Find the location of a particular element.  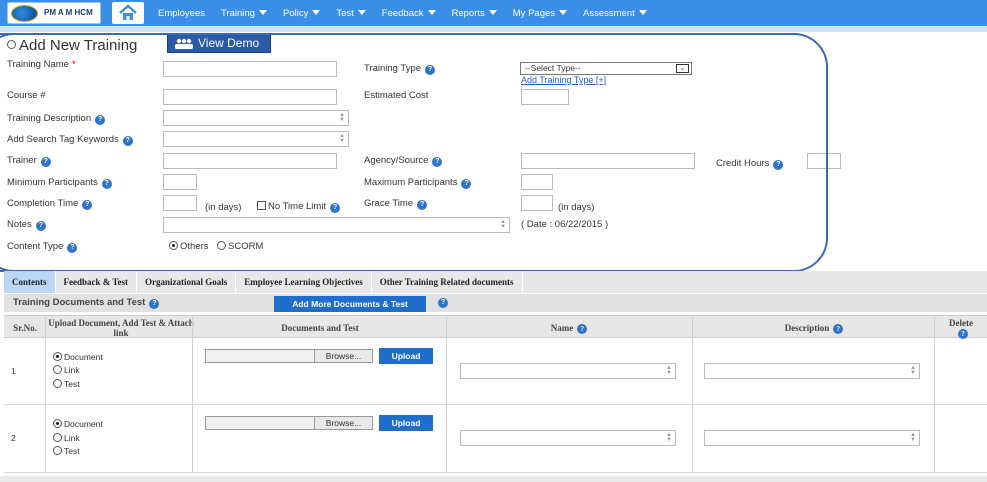

col-delete: Delete? is located at coordinates (961, 328).